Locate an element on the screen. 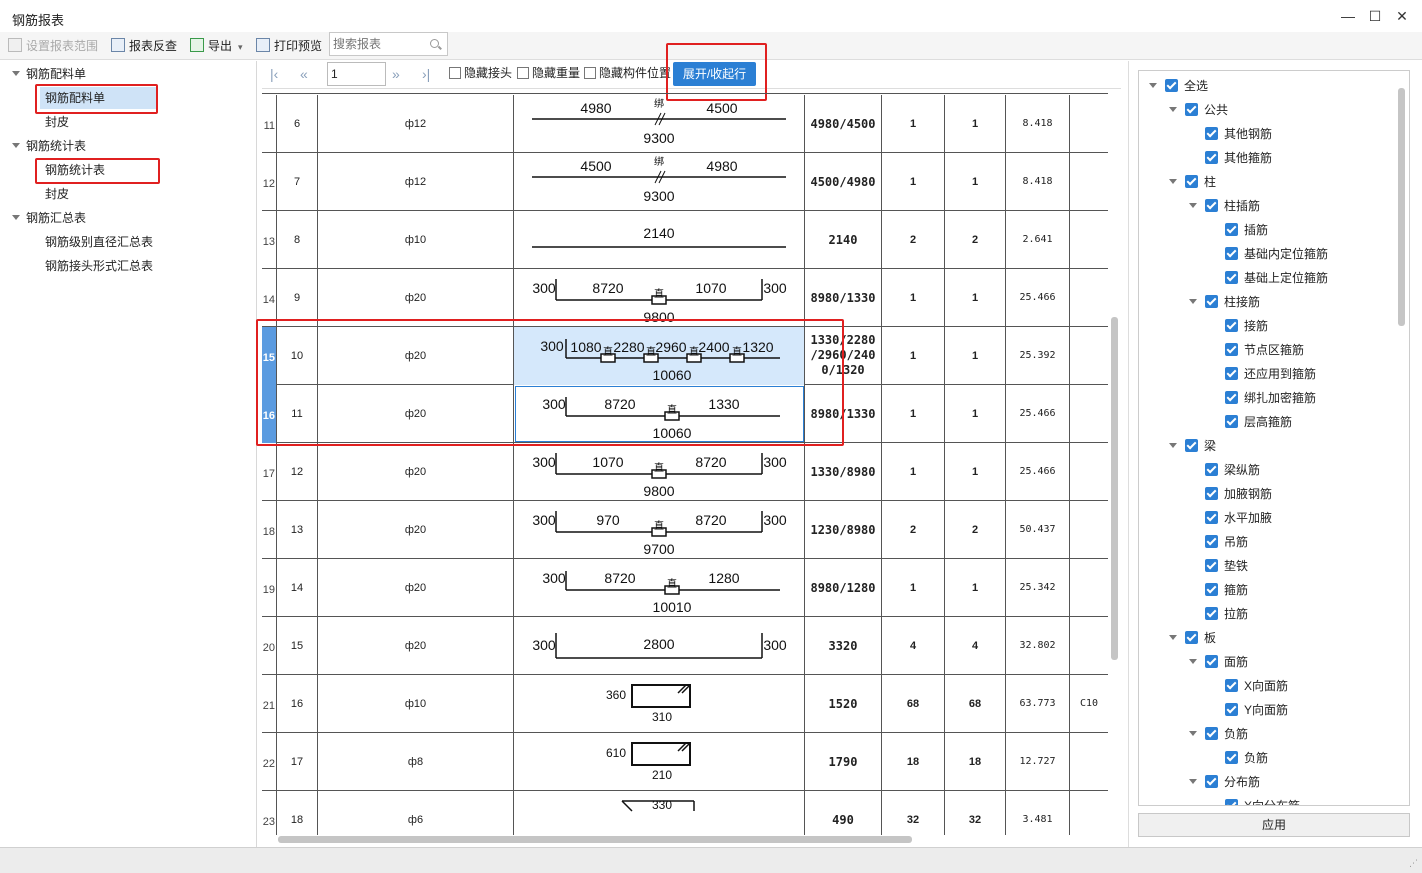  table-row: 12 7 ф12 4500 4980 绑 9300 4500/4980 1 1 8.418 is located at coordinates (685, 182).